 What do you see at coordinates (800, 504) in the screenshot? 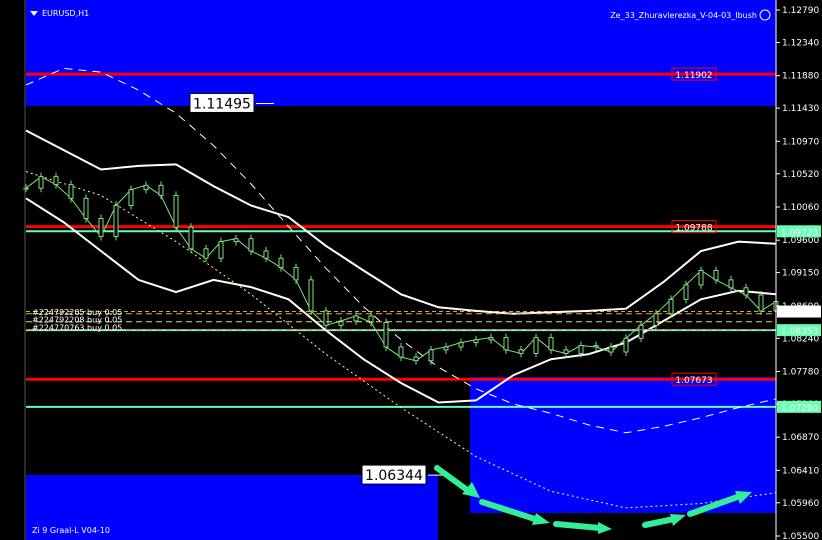
I see `y-tick-label: 1.05960` at bounding box center [800, 504].